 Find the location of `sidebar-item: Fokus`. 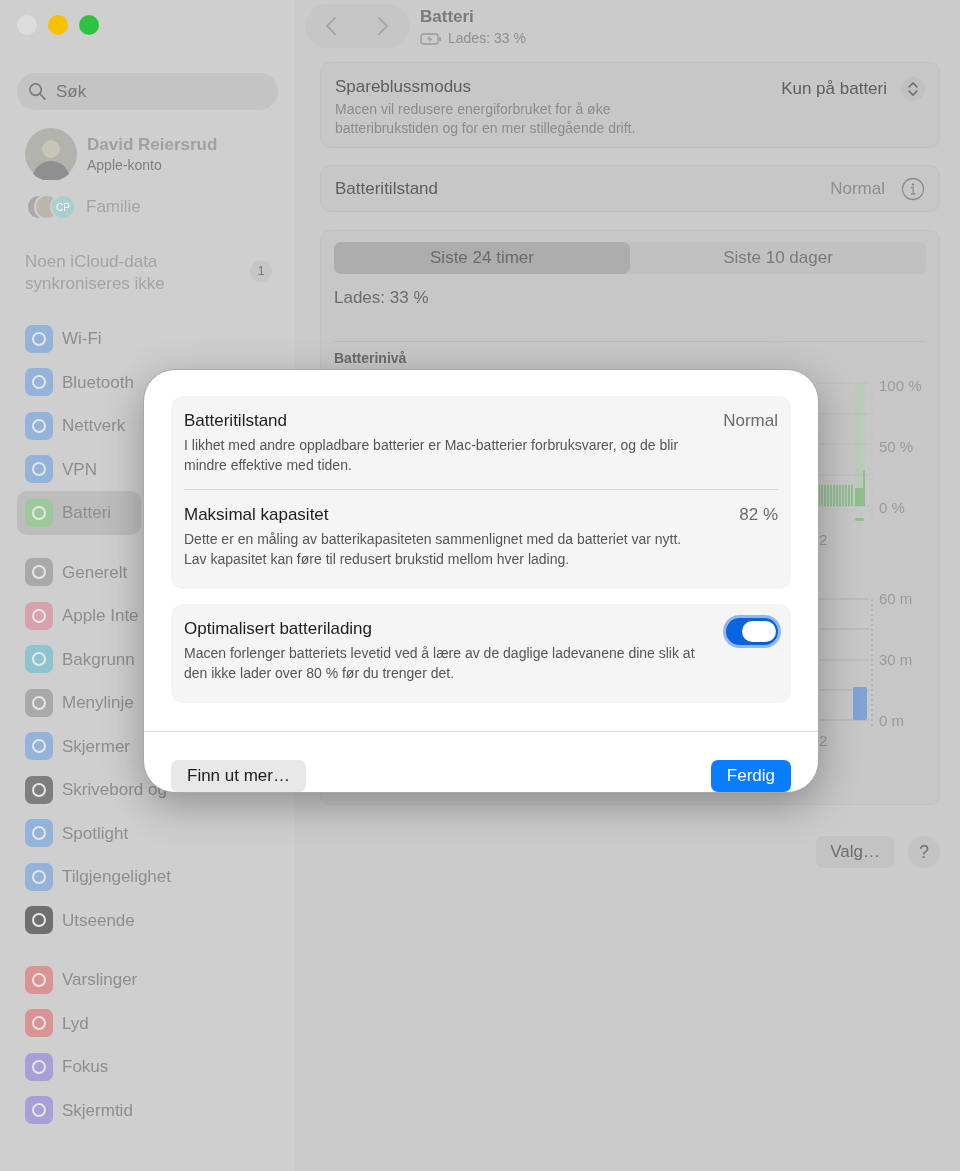

sidebar-item: Fokus is located at coordinates (79, 1067).